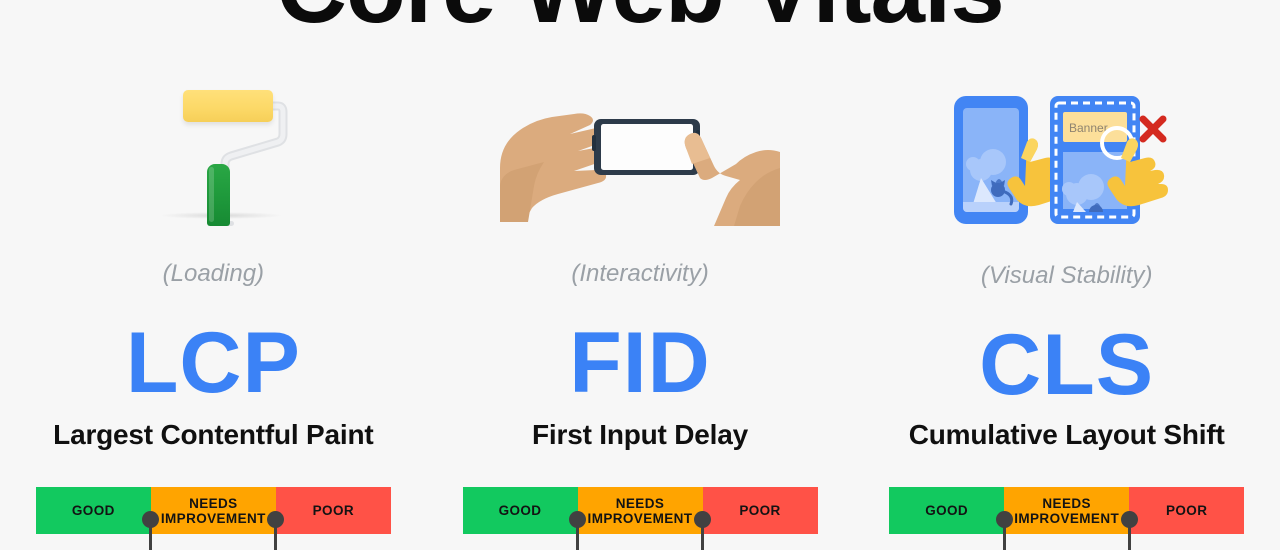  I want to click on cls-subtitle: (Visual Stability), so click(1066, 275).